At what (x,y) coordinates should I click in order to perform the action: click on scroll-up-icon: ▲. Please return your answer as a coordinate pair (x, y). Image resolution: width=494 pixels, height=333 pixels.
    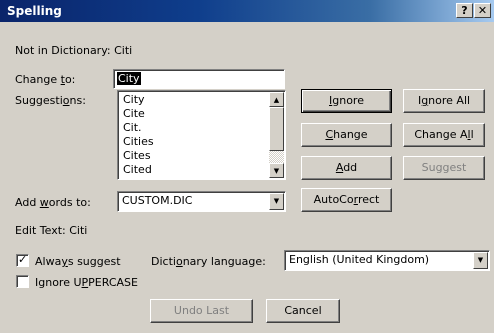
    Looking at the image, I should click on (276, 99).